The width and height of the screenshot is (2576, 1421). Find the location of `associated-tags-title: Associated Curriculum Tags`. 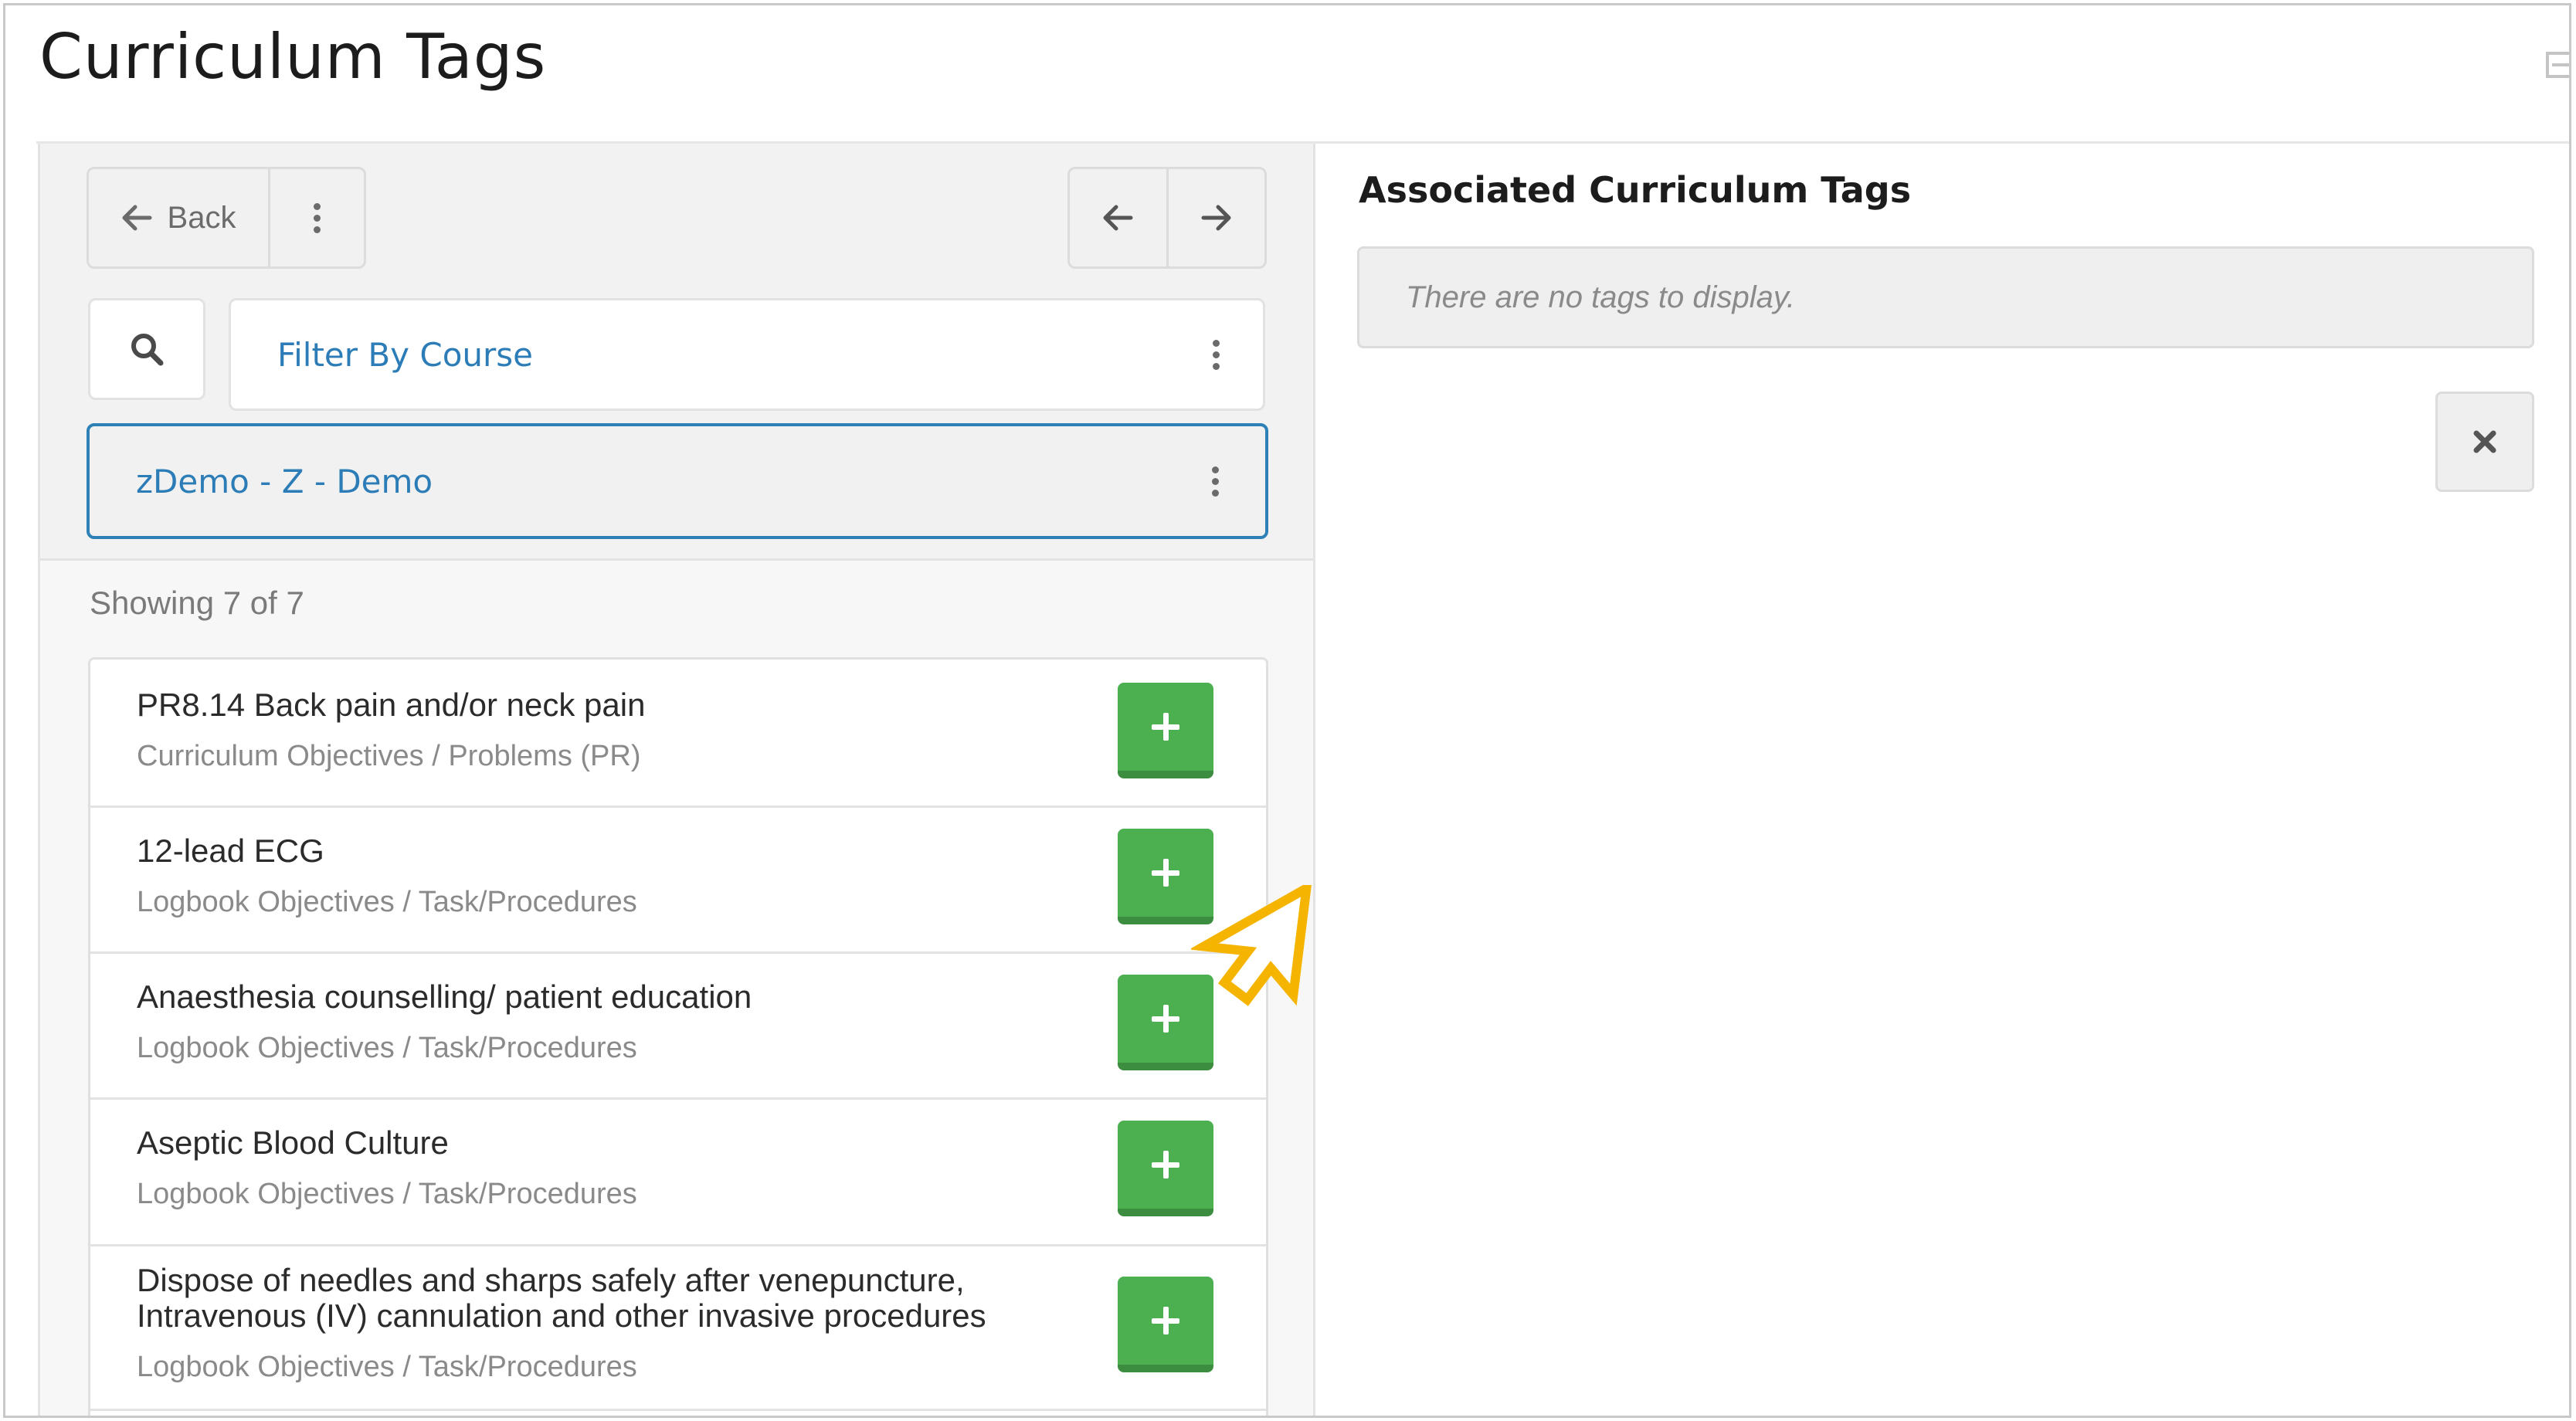

associated-tags-title: Associated Curriculum Tags is located at coordinates (1636, 190).